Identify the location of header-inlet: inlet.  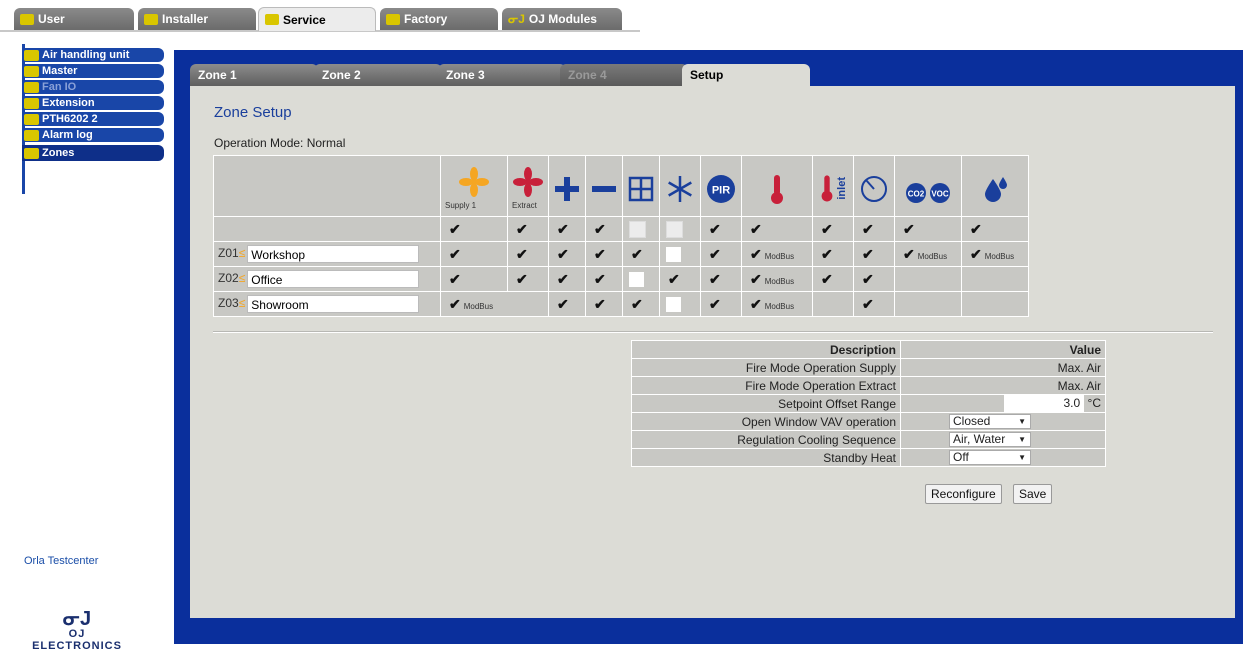
(833, 186).